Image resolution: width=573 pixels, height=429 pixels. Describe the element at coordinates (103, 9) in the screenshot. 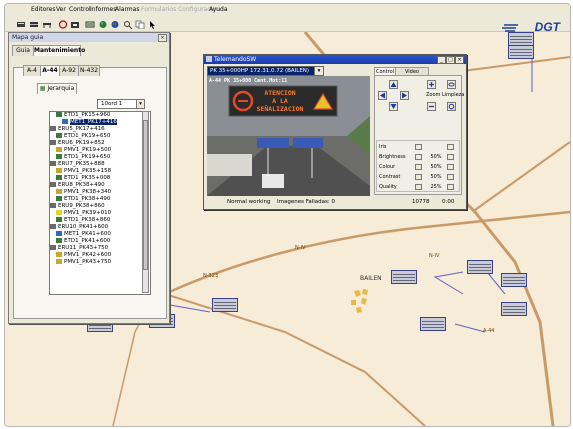

I see `menu-informes: Informes` at that location.